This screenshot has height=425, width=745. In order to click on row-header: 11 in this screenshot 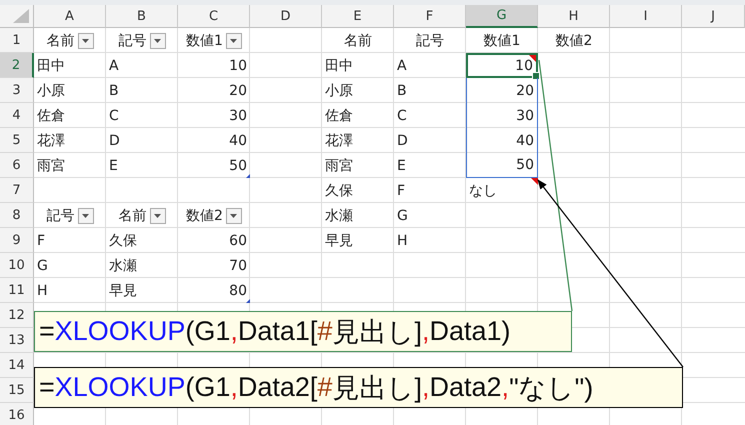, I will do `click(17, 290)`.